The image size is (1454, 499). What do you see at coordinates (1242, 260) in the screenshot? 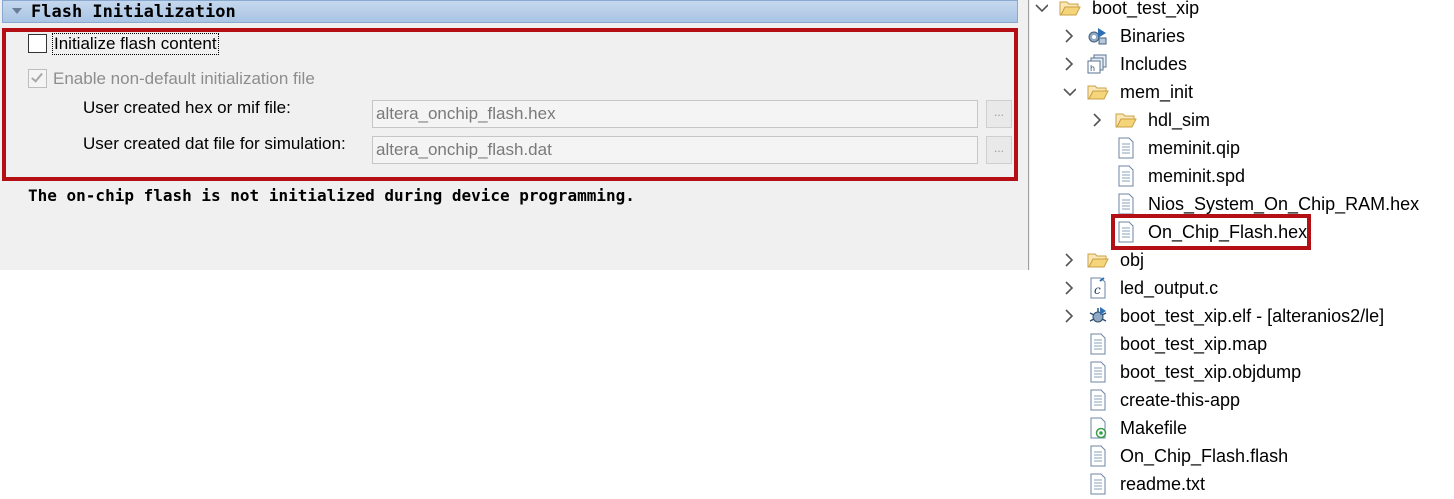
I see `tree-item: obj` at bounding box center [1242, 260].